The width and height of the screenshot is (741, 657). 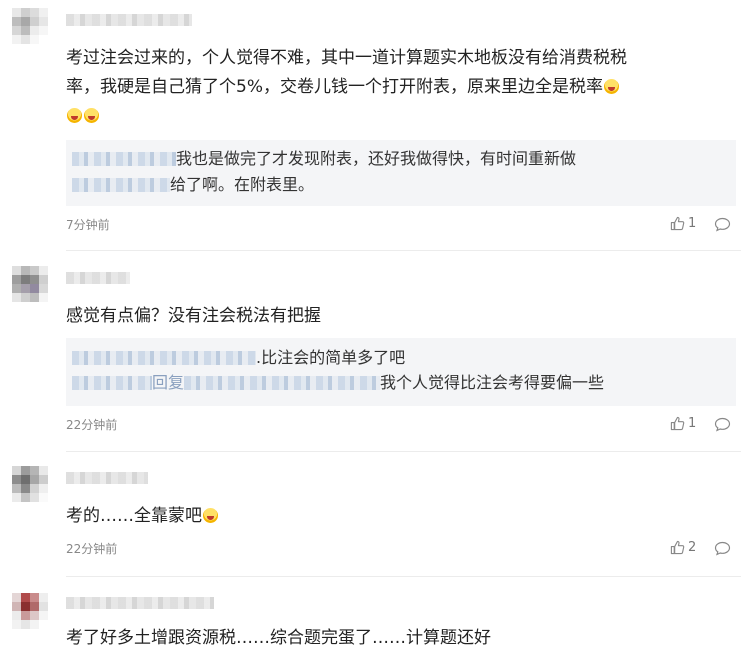 What do you see at coordinates (401, 173) in the screenshot?
I see `reply-box: 我也是做完了才发现附表，还好我做得快，有时间重新做 给了啊。在附表里。` at bounding box center [401, 173].